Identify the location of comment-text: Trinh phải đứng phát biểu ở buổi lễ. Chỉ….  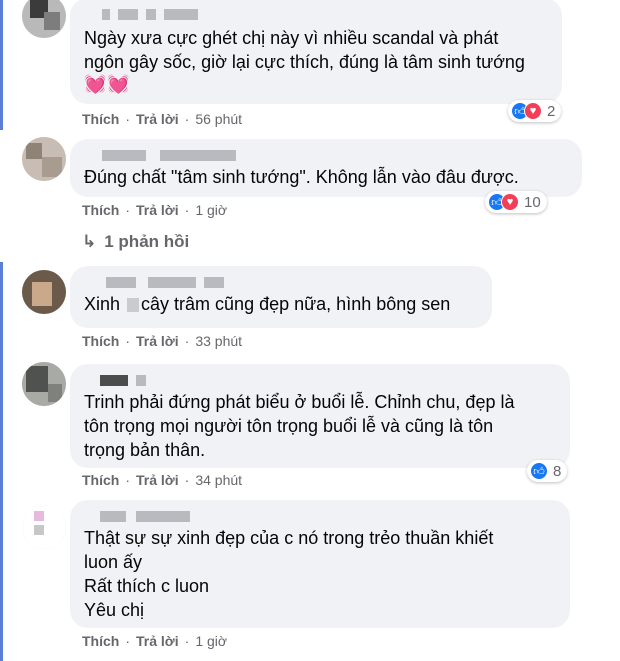
(299, 426).